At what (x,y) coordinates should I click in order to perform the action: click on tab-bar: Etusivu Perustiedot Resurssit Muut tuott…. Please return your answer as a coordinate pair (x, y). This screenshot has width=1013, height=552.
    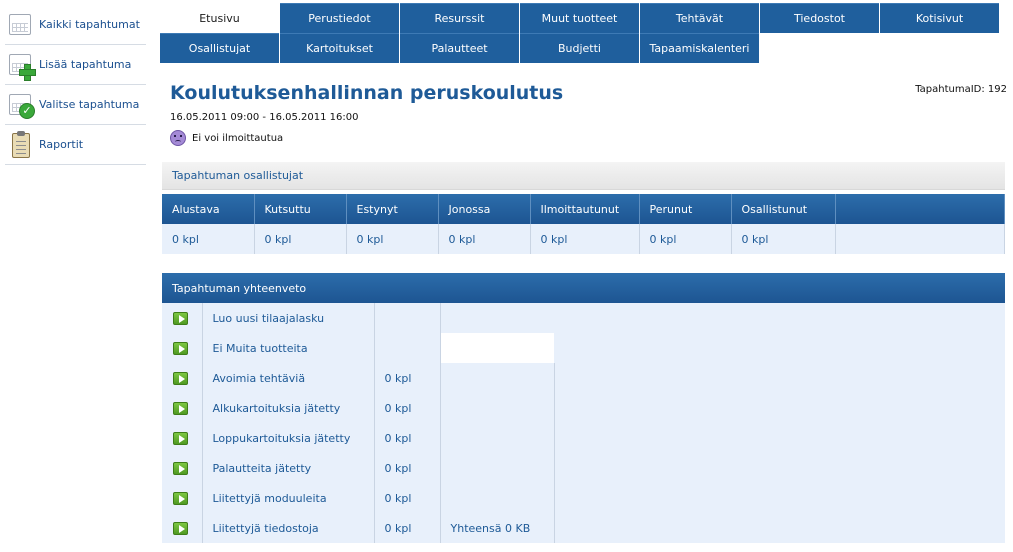
    Looking at the image, I should click on (580, 33).